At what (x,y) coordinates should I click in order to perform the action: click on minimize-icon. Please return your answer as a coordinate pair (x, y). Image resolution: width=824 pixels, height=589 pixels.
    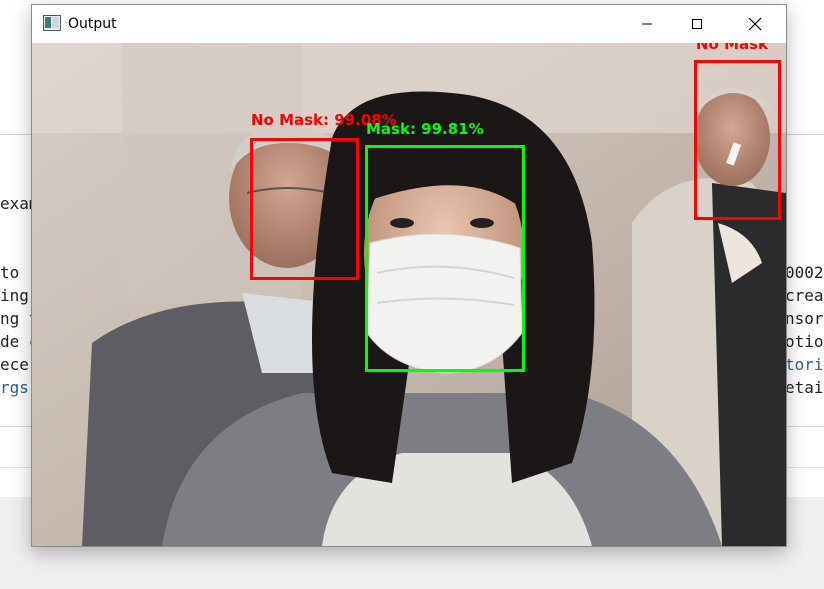
    Looking at the image, I should click on (647, 24).